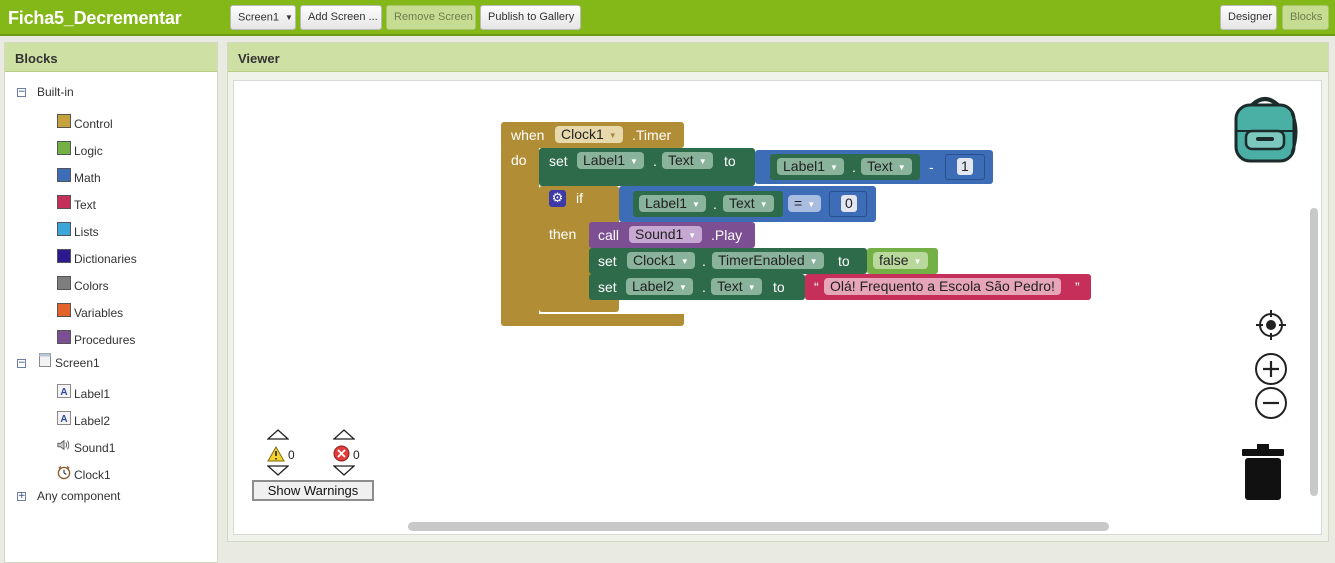 This screenshot has height=563, width=1335. I want to click on blocks-panel-title: Blocks, so click(111, 57).